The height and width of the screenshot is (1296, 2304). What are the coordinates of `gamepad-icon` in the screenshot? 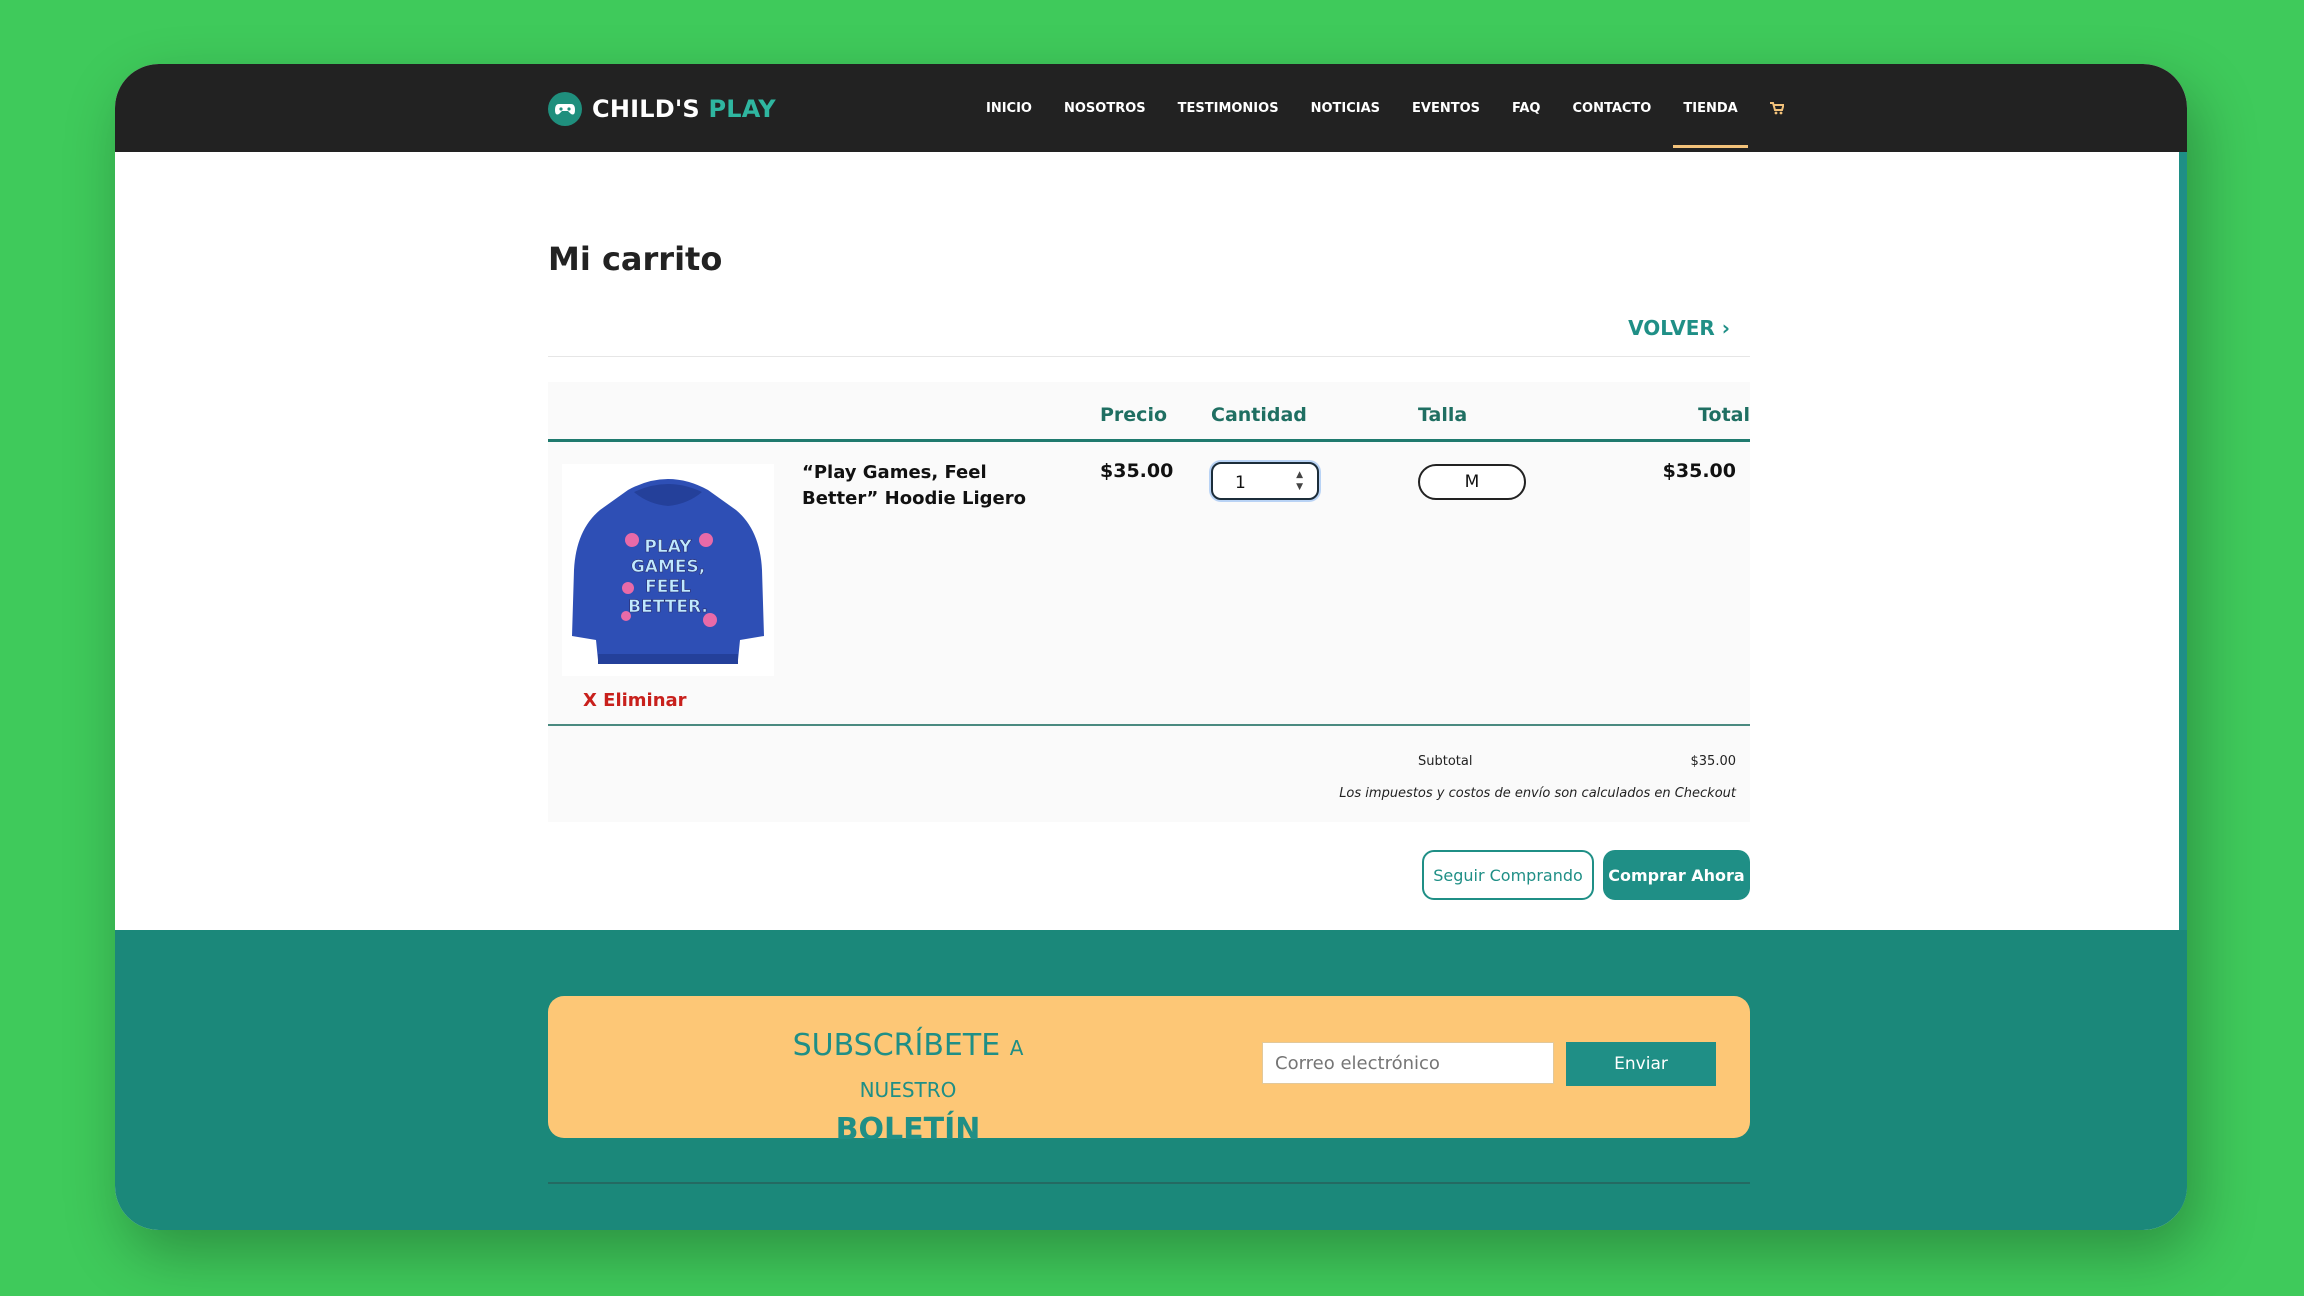 It's located at (565, 109).